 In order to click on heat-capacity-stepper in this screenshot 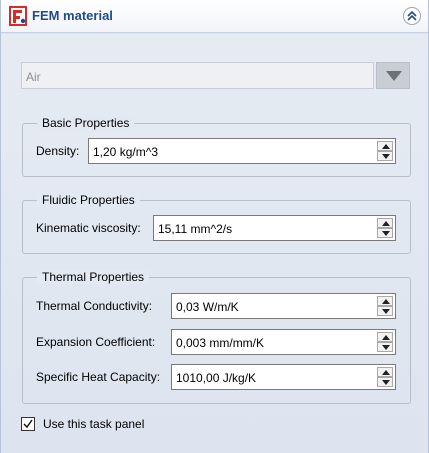, I will do `click(385, 377)`.